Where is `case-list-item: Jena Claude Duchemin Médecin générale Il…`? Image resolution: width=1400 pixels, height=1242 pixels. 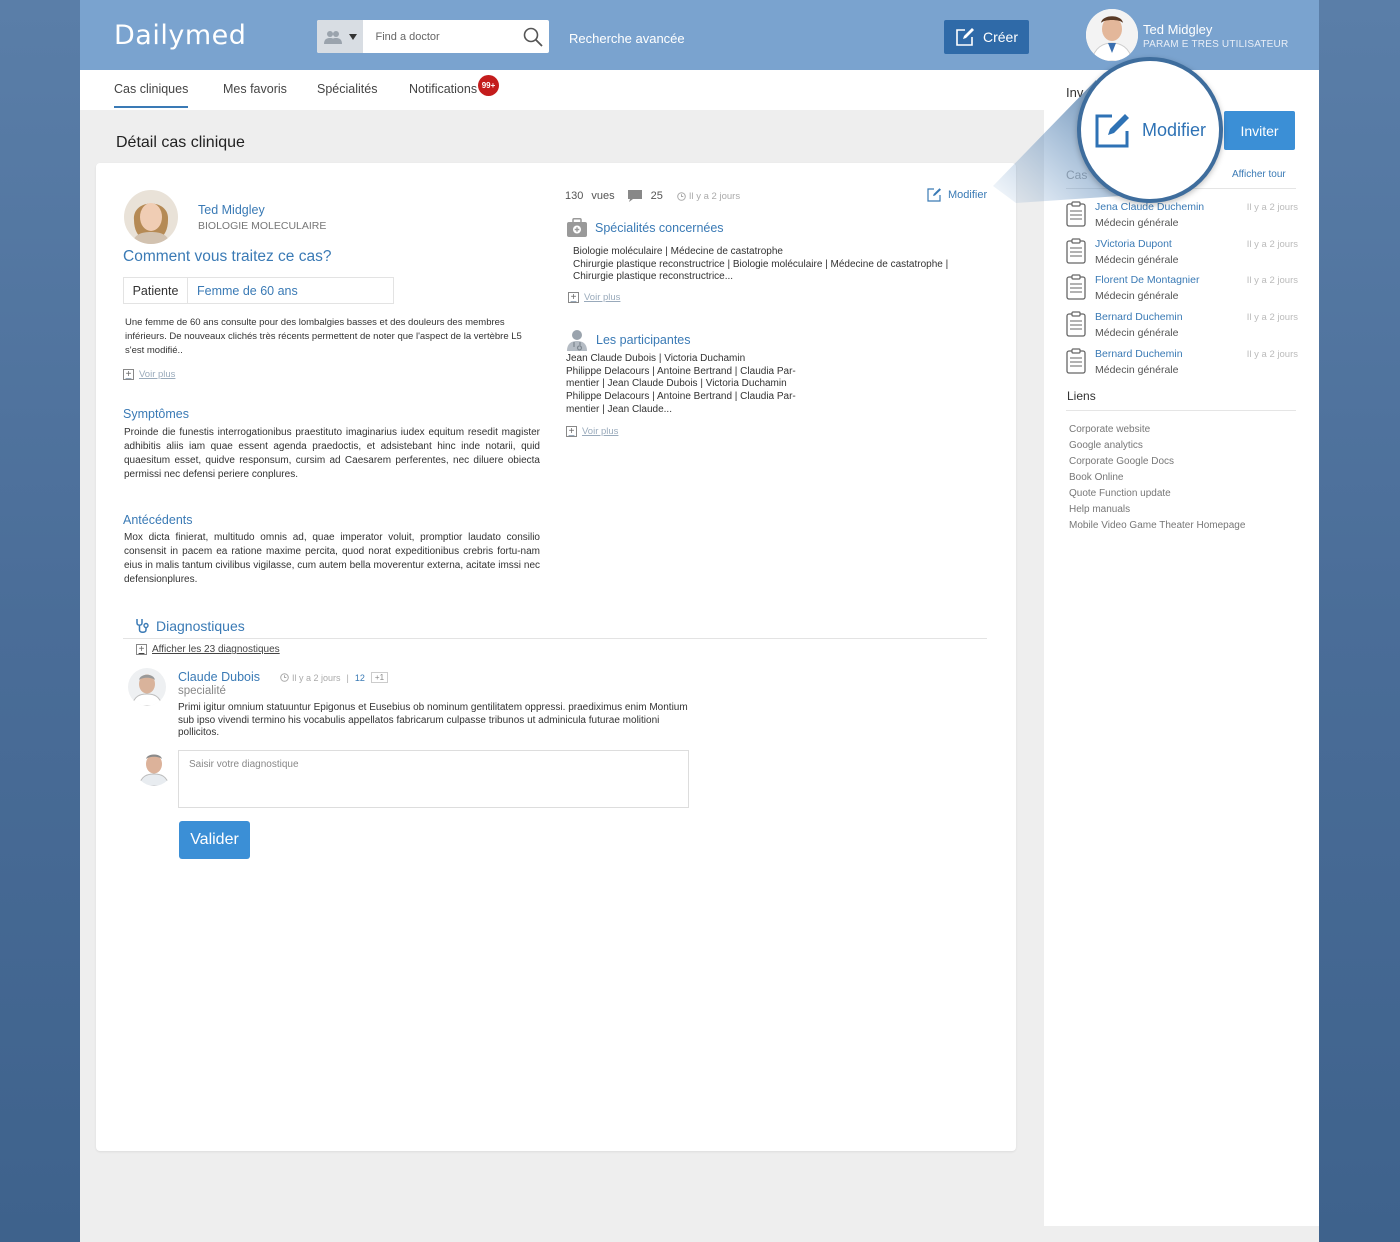
case-list-item: Jena Claude Duchemin Médecin générale Il… is located at coordinates (1182, 218).